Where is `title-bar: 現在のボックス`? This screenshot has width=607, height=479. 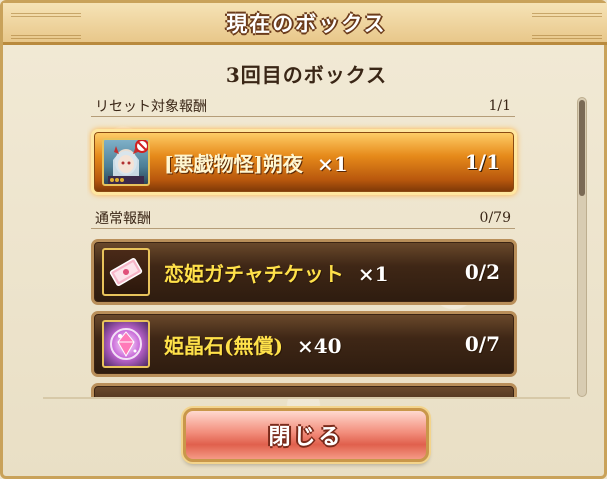
title-bar: 現在のボックス is located at coordinates (305, 24).